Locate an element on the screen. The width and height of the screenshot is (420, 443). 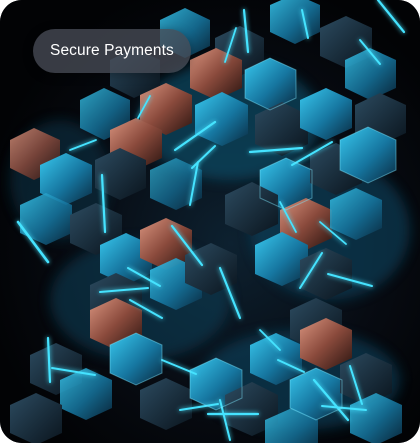
badge-label: Secure Payments is located at coordinates (112, 50).